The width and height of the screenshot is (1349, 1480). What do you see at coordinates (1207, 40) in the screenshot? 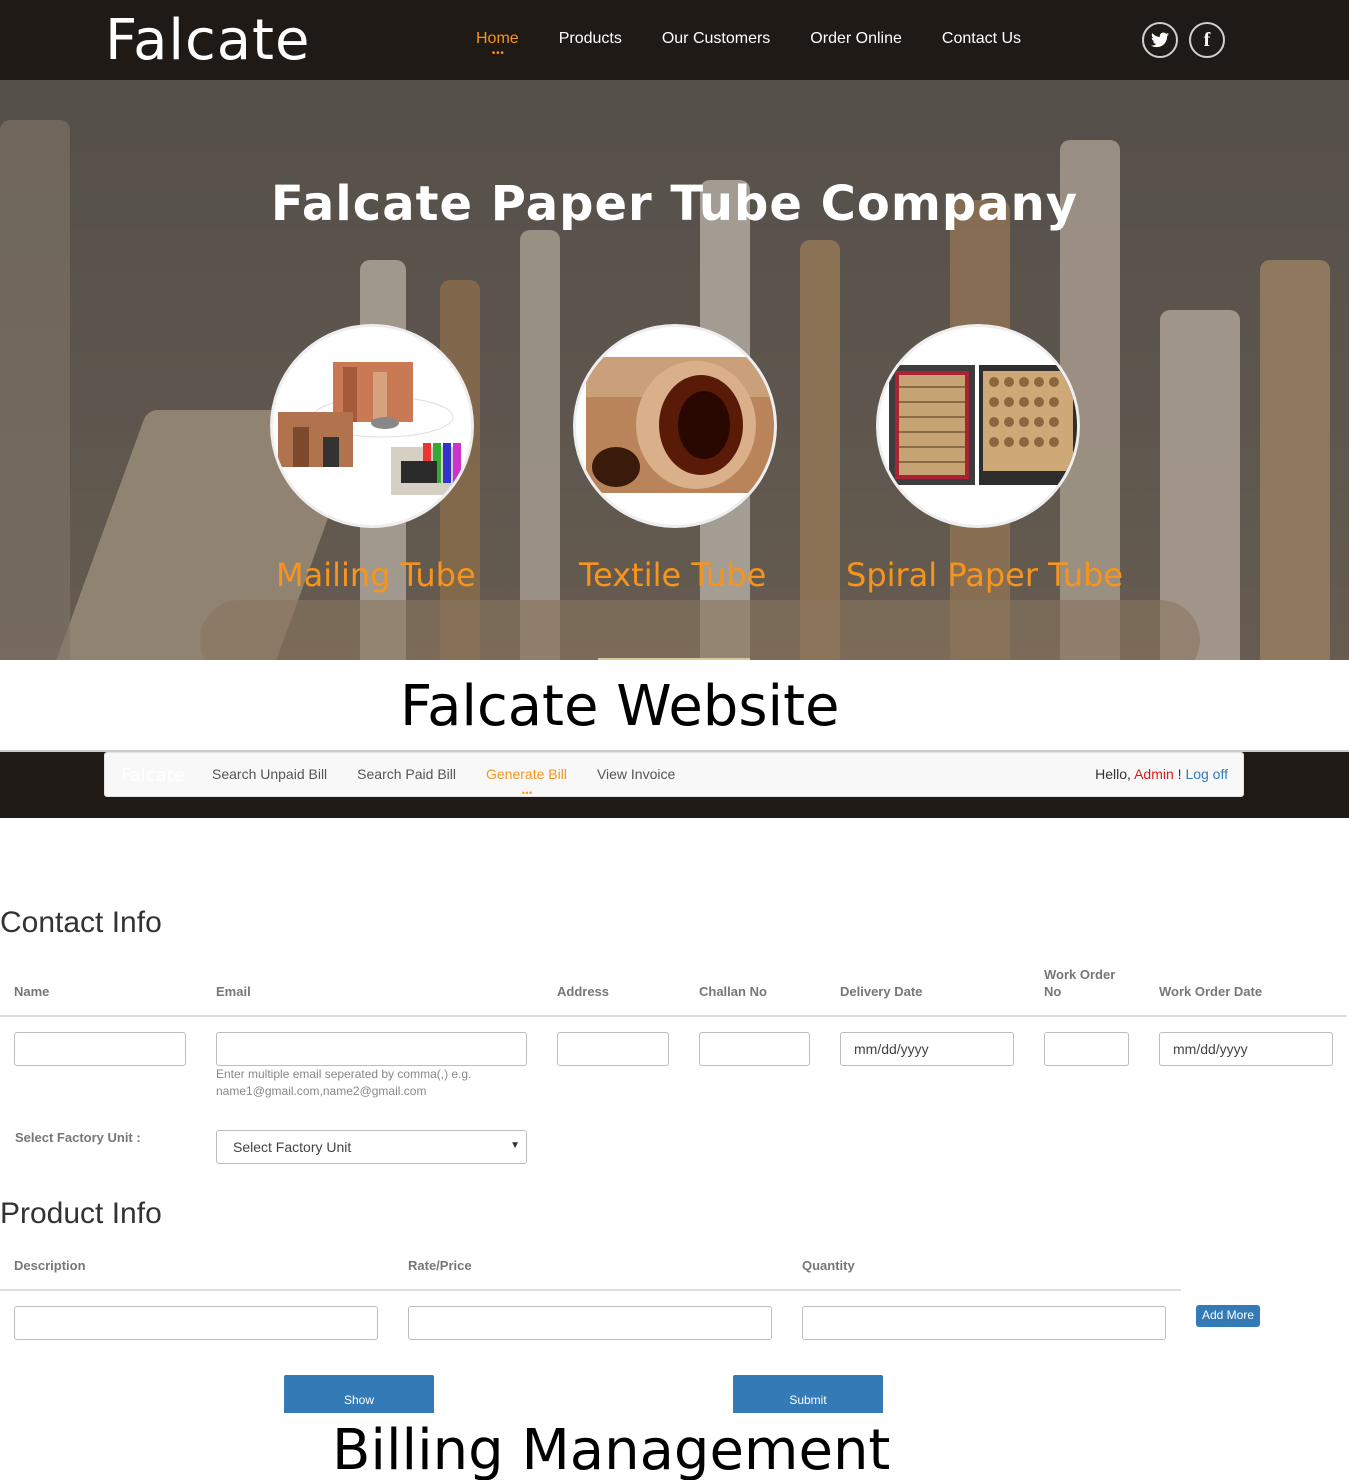
I see `facebook-icon: f` at bounding box center [1207, 40].